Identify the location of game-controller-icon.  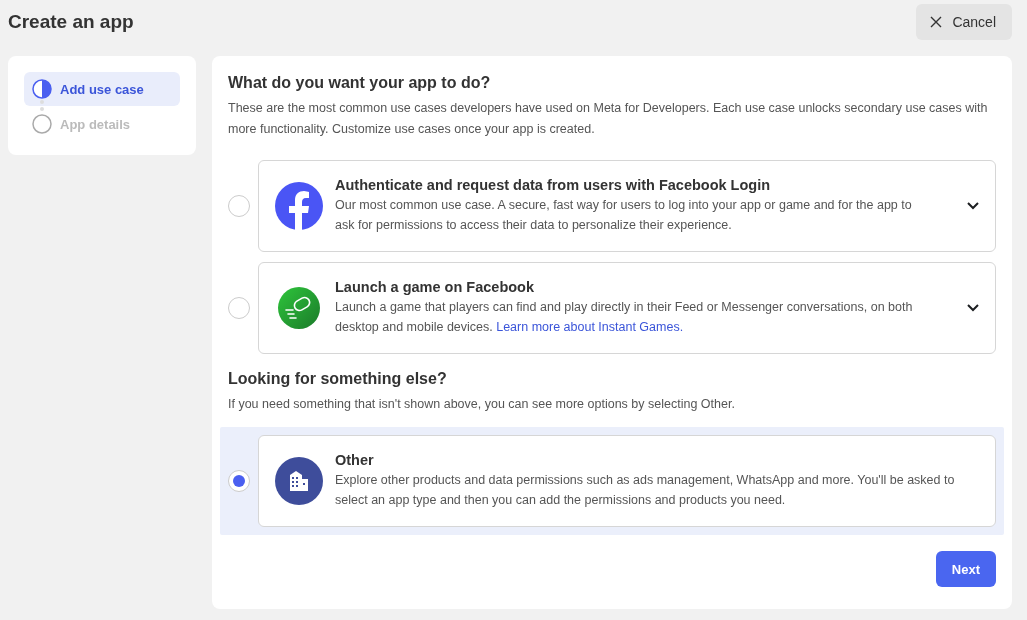
(299, 308).